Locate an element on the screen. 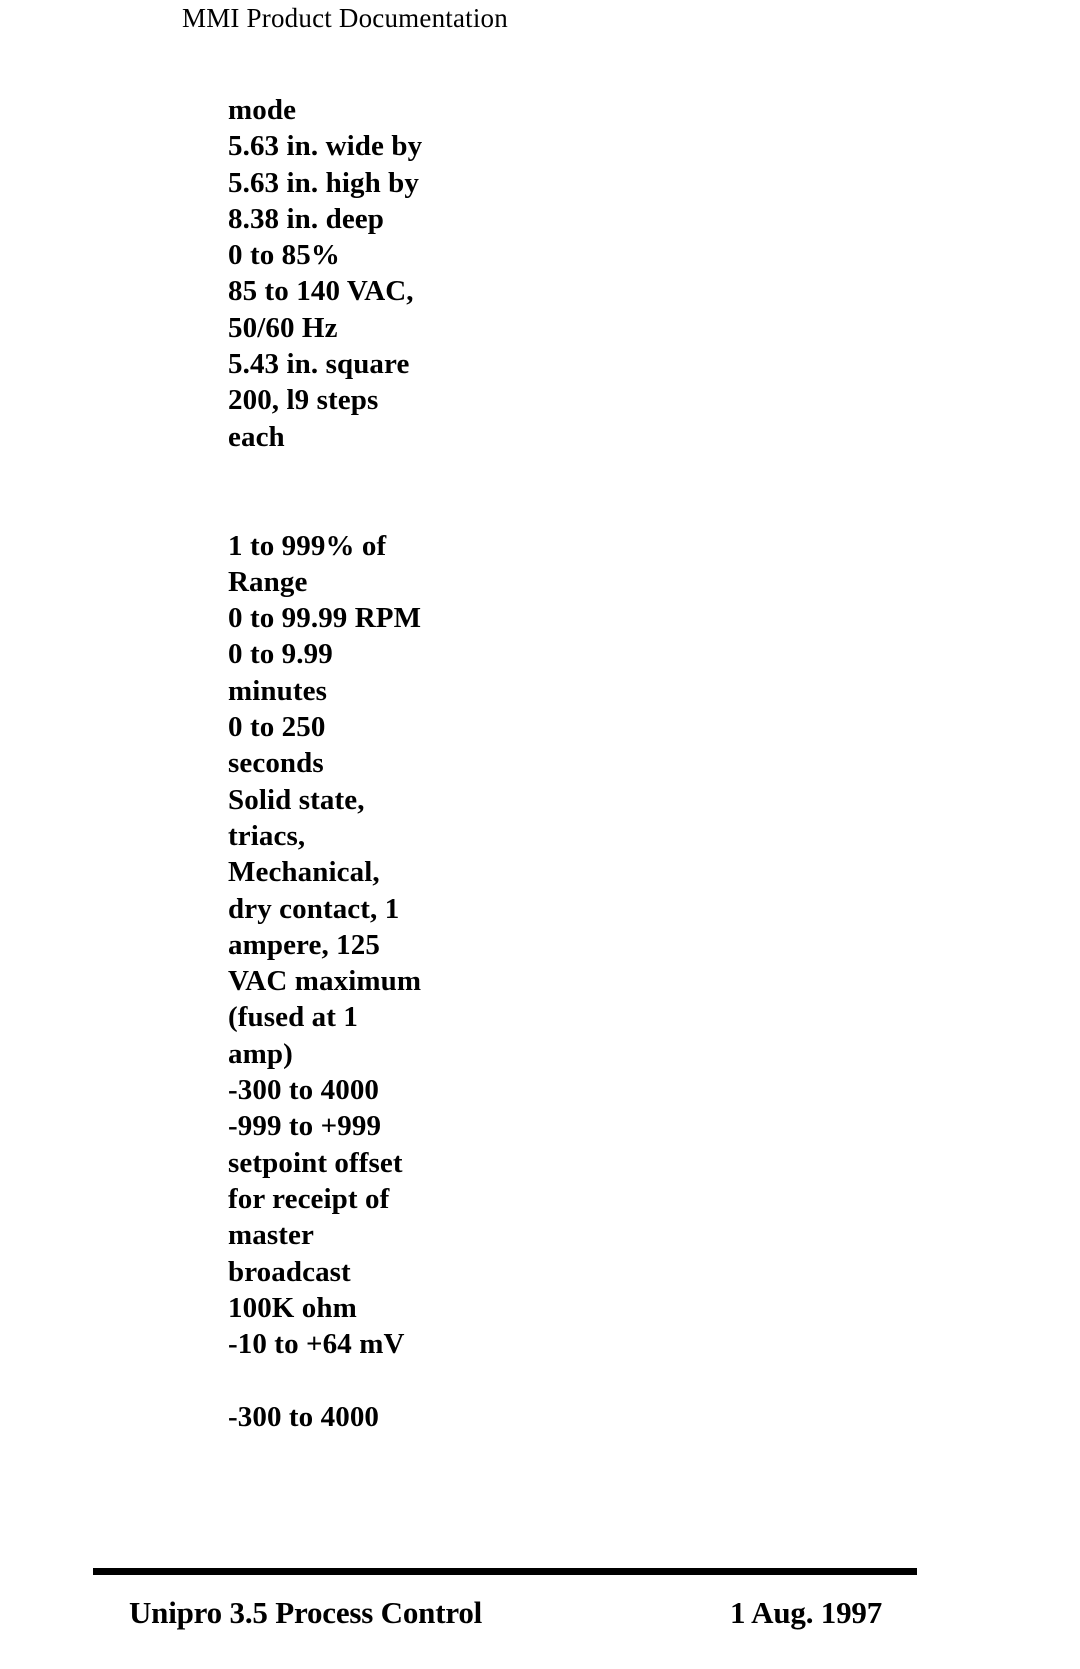  spec-line: 100K ohm is located at coordinates (292, 1307).